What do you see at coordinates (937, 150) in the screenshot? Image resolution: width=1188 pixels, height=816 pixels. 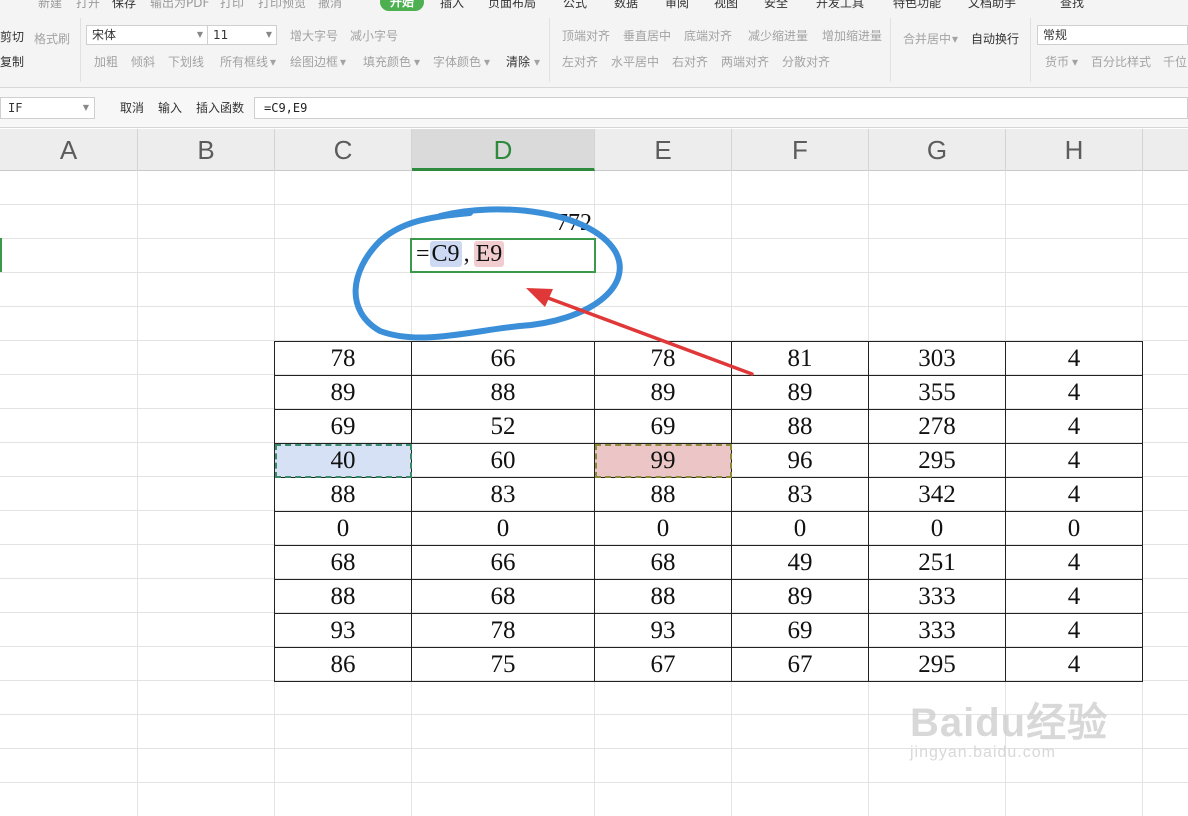 I see `column-header-g: G` at bounding box center [937, 150].